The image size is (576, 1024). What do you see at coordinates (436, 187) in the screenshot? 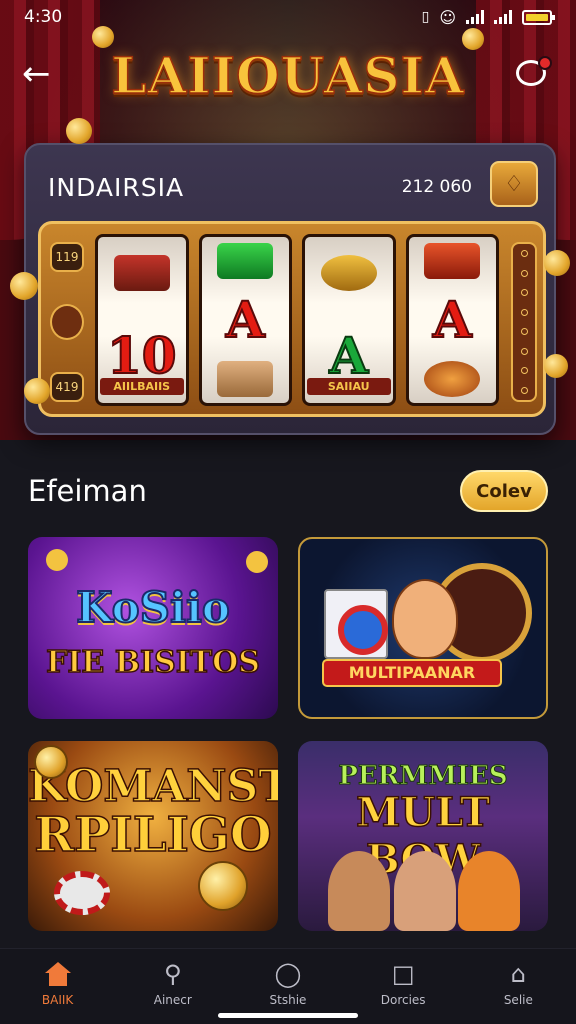
I see `balance-value: 212 060` at bounding box center [436, 187].